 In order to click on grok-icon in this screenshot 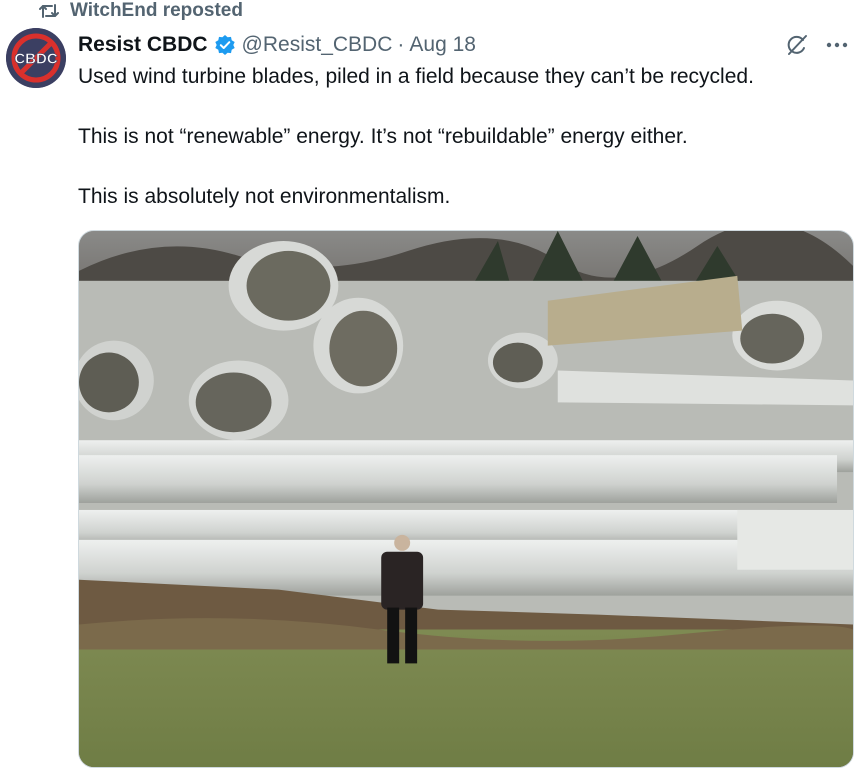, I will do `click(797, 45)`.